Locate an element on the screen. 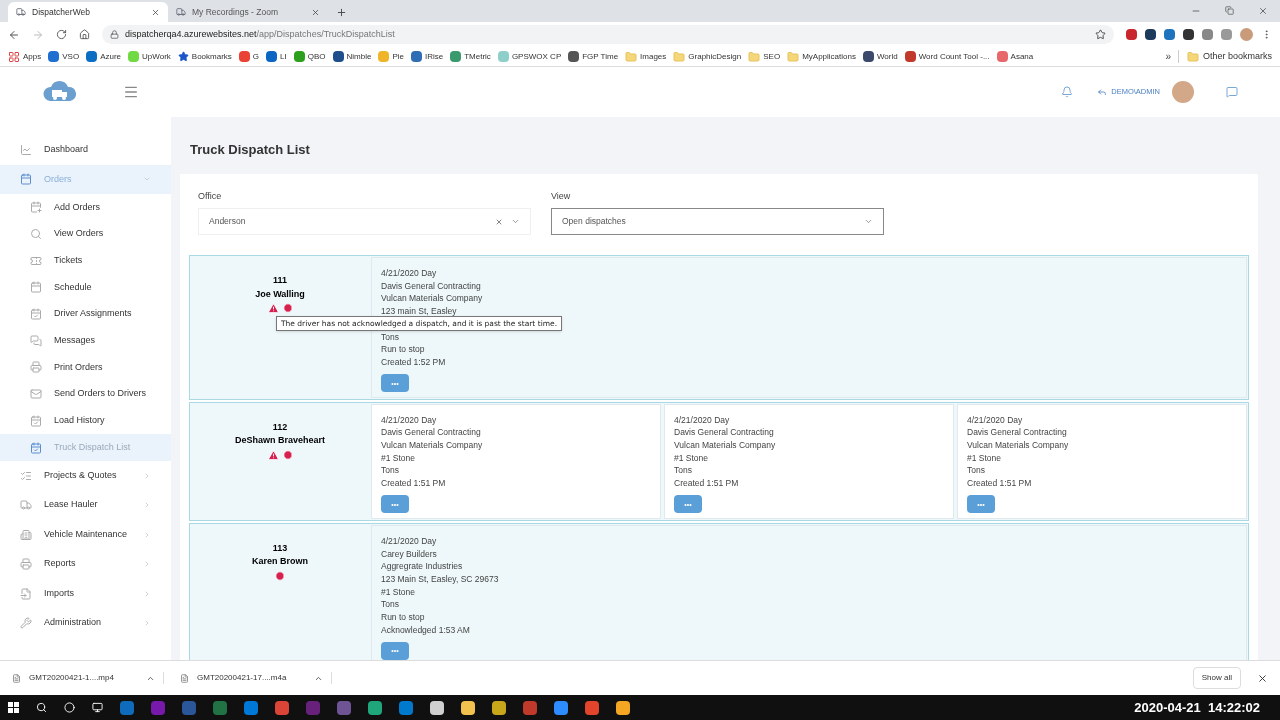 The width and height of the screenshot is (1280, 720). dispatch-line: Created 1:52 PM is located at coordinates (414, 362).